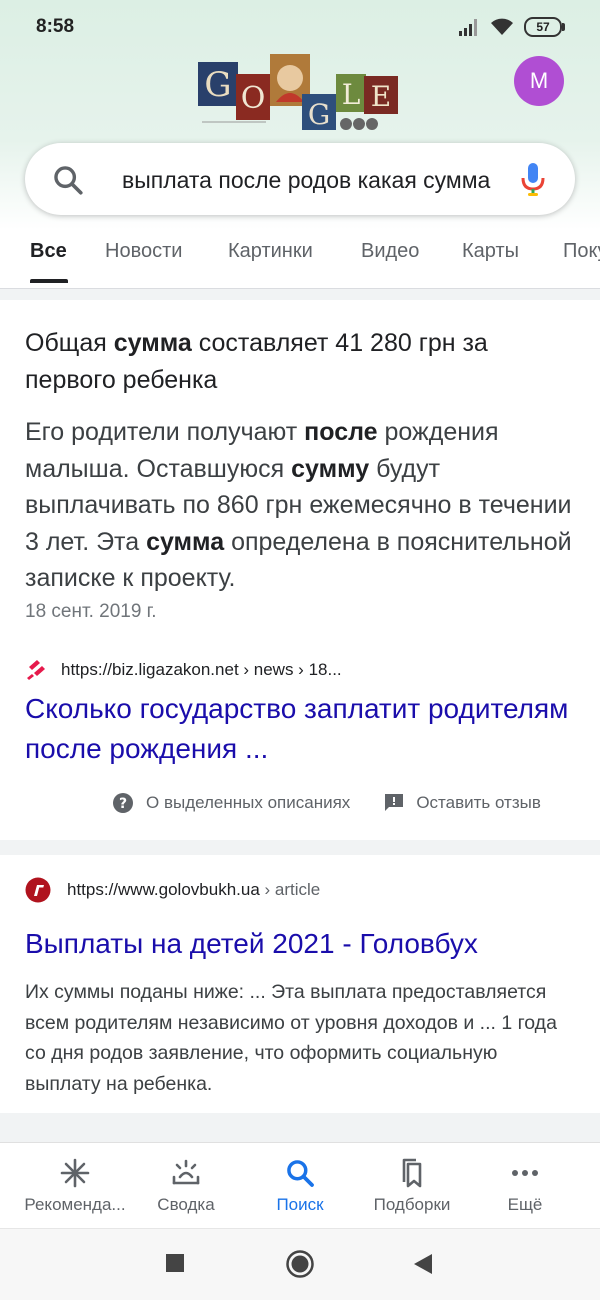  What do you see at coordinates (75, 1173) in the screenshot?
I see `asterisk-icon` at bounding box center [75, 1173].